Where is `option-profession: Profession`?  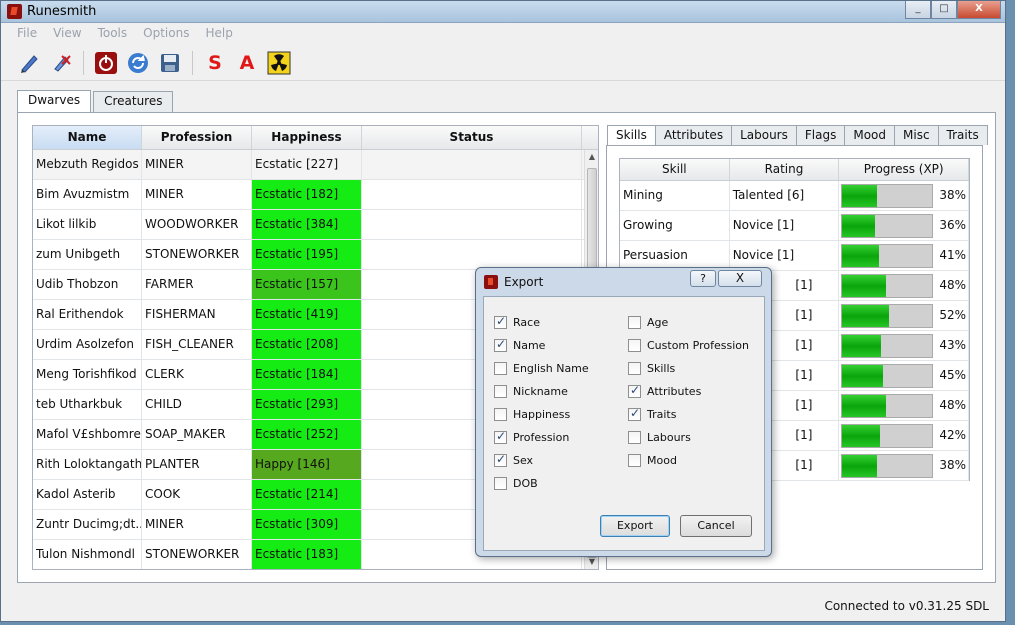
option-profession: Profession is located at coordinates (541, 437).